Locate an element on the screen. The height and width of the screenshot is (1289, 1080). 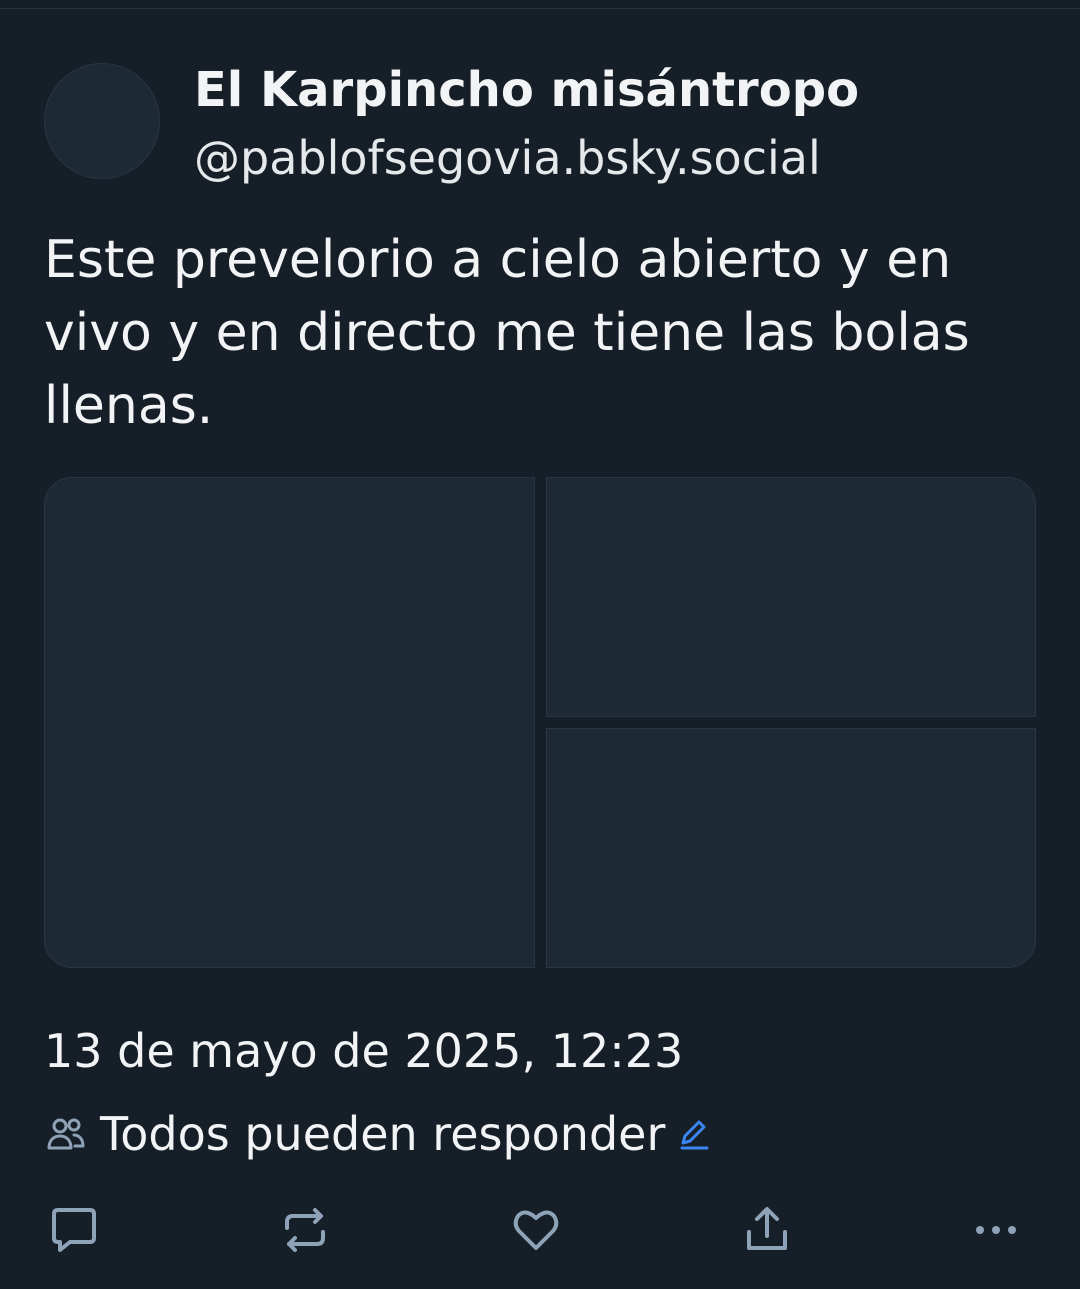
post-timestamp: 13 de mayo de 2025, 12:23 is located at coordinates (364, 1051).